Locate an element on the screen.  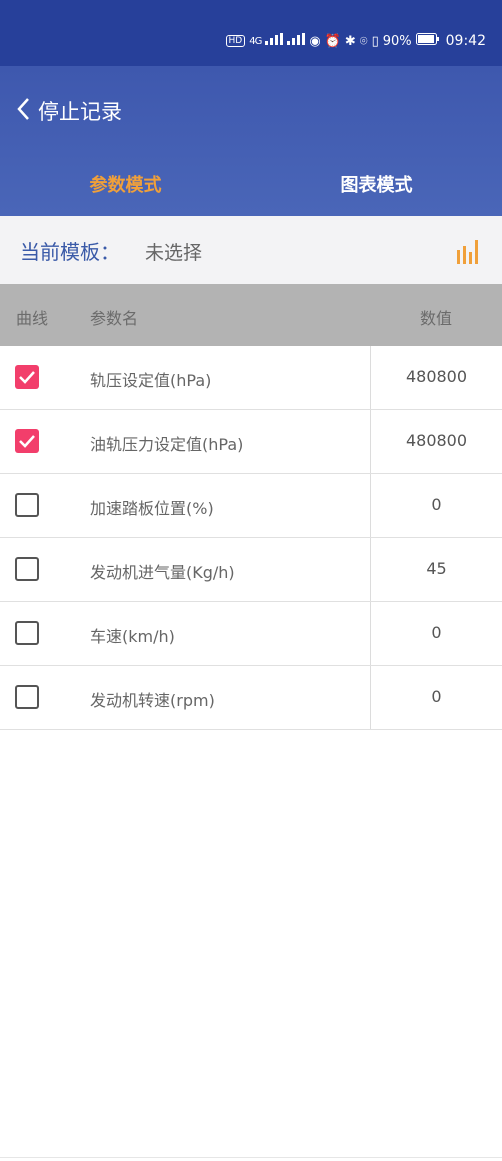
app-header: 停止记录 参数模式 图表模式 is located at coordinates (251, 141).